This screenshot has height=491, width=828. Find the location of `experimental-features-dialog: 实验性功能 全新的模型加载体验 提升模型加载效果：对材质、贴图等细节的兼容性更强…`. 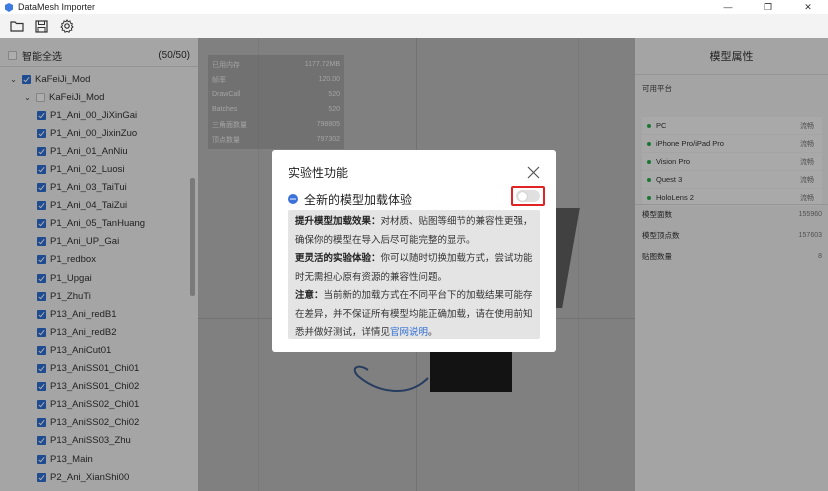

experimental-features-dialog: 实验性功能 全新的模型加载体验 提升模型加载效果：对材质、贴图等细节的兼容性更强… is located at coordinates (414, 251).